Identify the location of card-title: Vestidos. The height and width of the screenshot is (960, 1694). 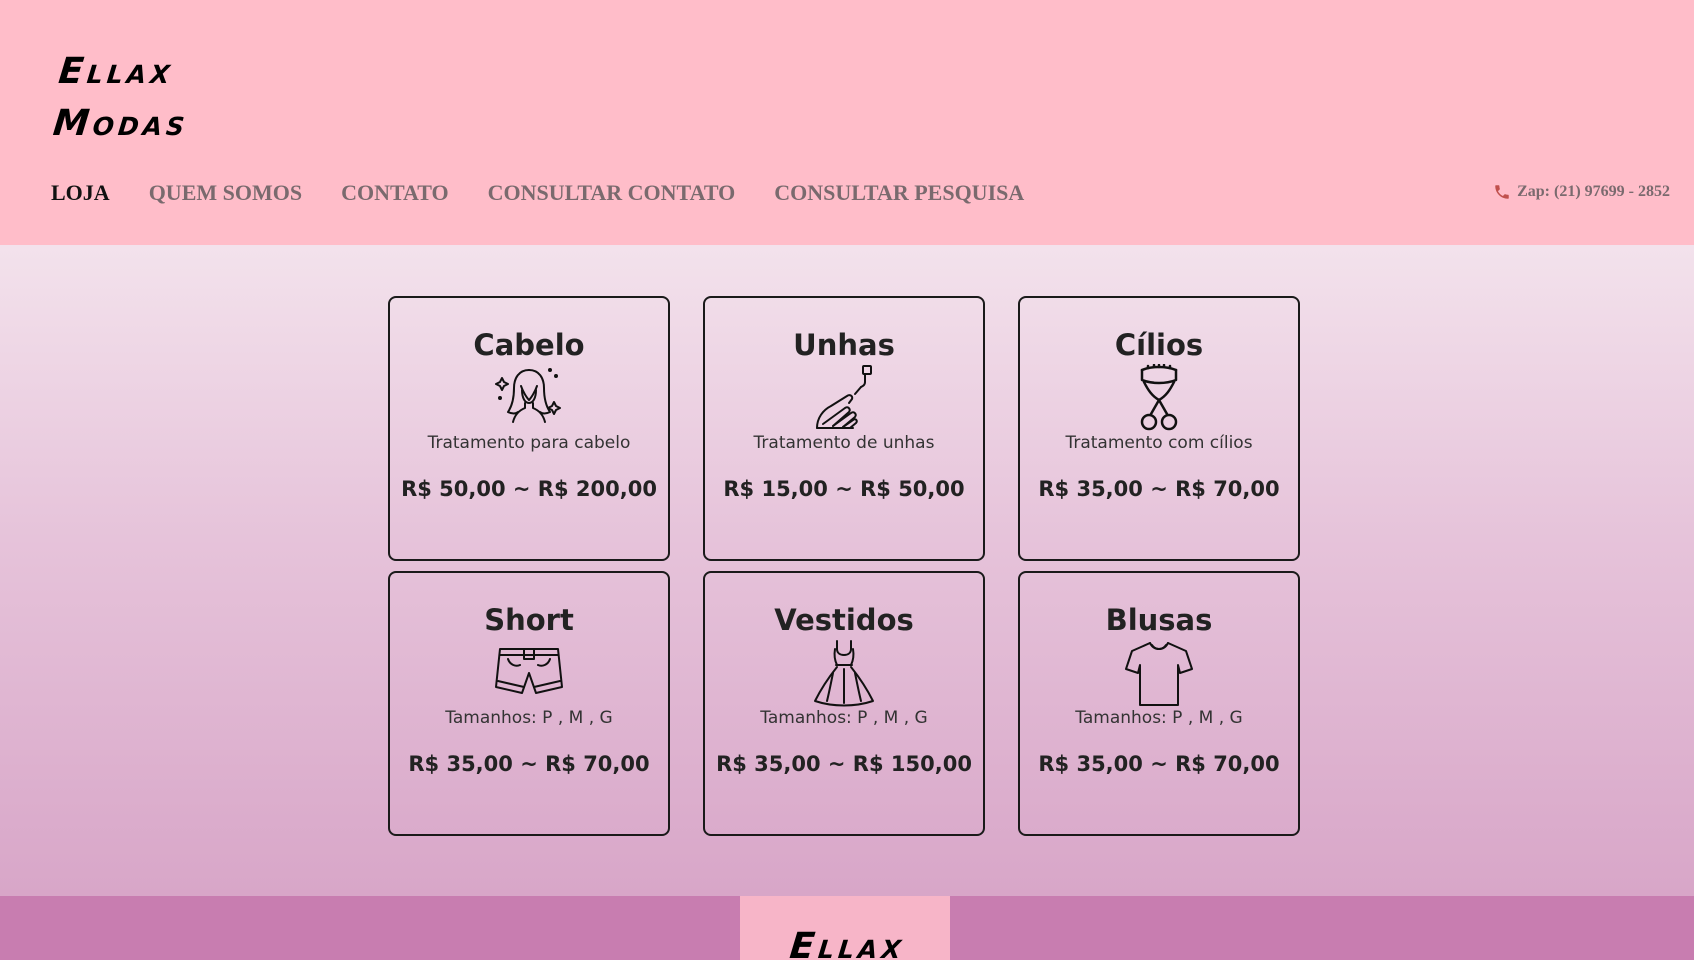
(844, 620).